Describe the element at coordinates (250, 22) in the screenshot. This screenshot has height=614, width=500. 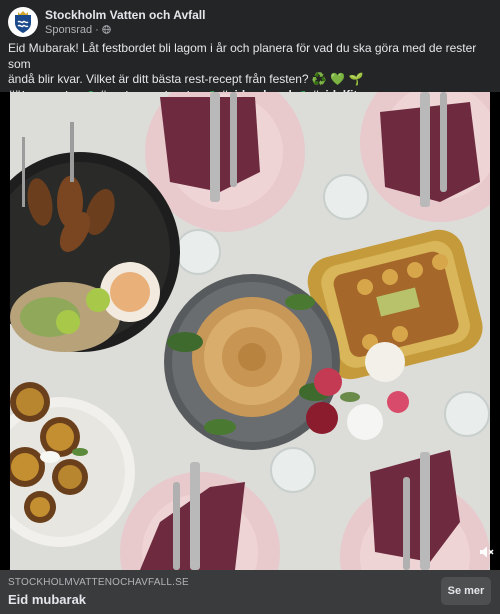
I see `post-header: Stockholm Vatten och Avfall Sponsrad ·` at that location.